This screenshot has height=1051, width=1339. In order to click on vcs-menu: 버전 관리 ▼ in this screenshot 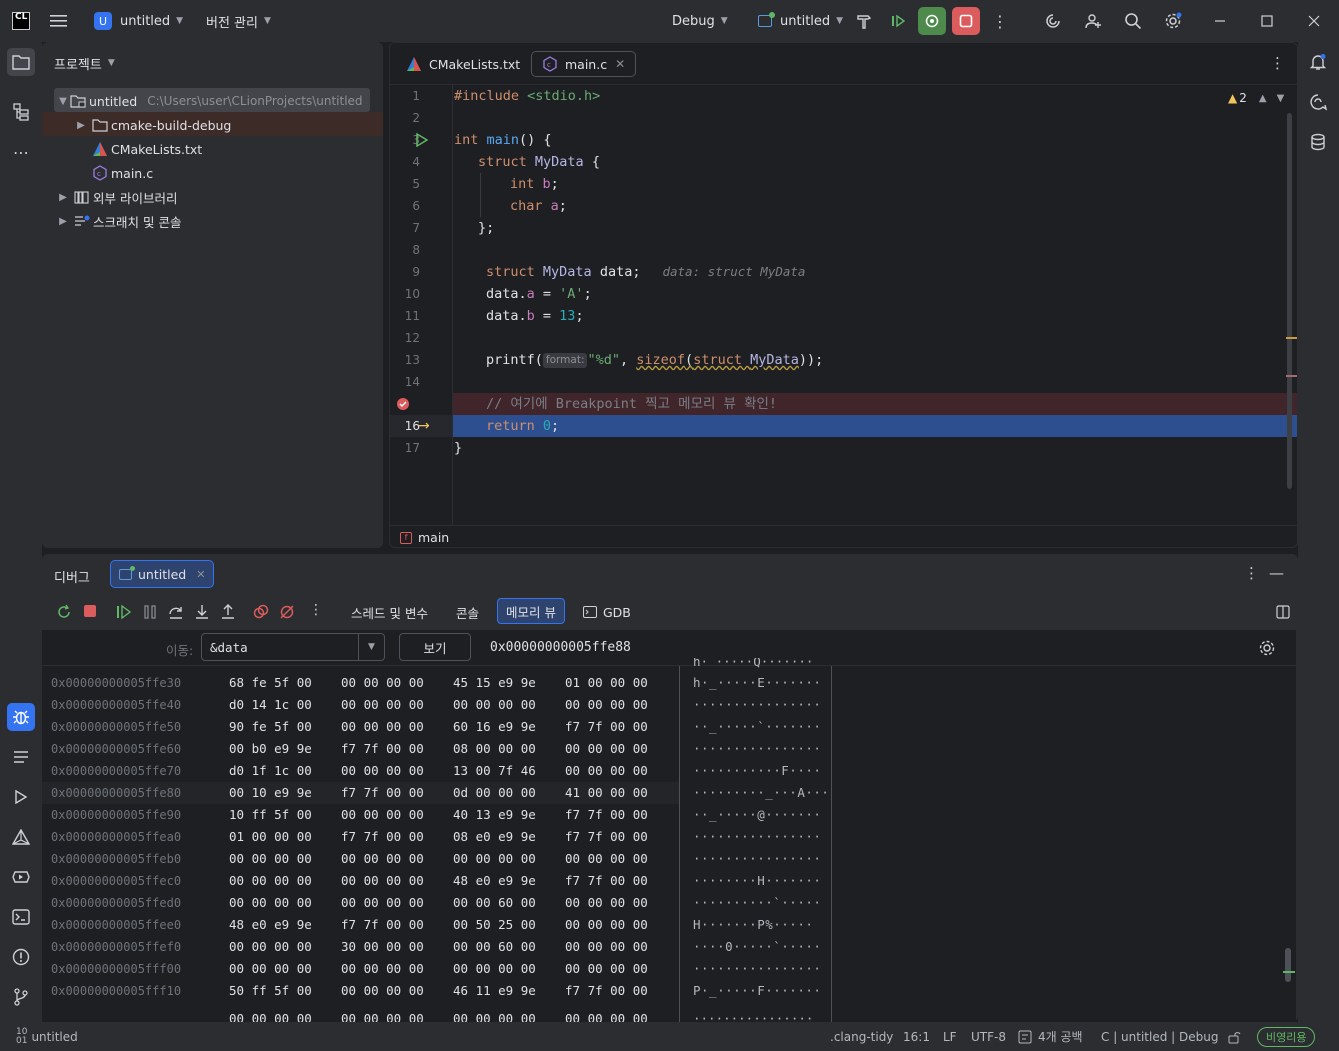, I will do `click(238, 21)`.